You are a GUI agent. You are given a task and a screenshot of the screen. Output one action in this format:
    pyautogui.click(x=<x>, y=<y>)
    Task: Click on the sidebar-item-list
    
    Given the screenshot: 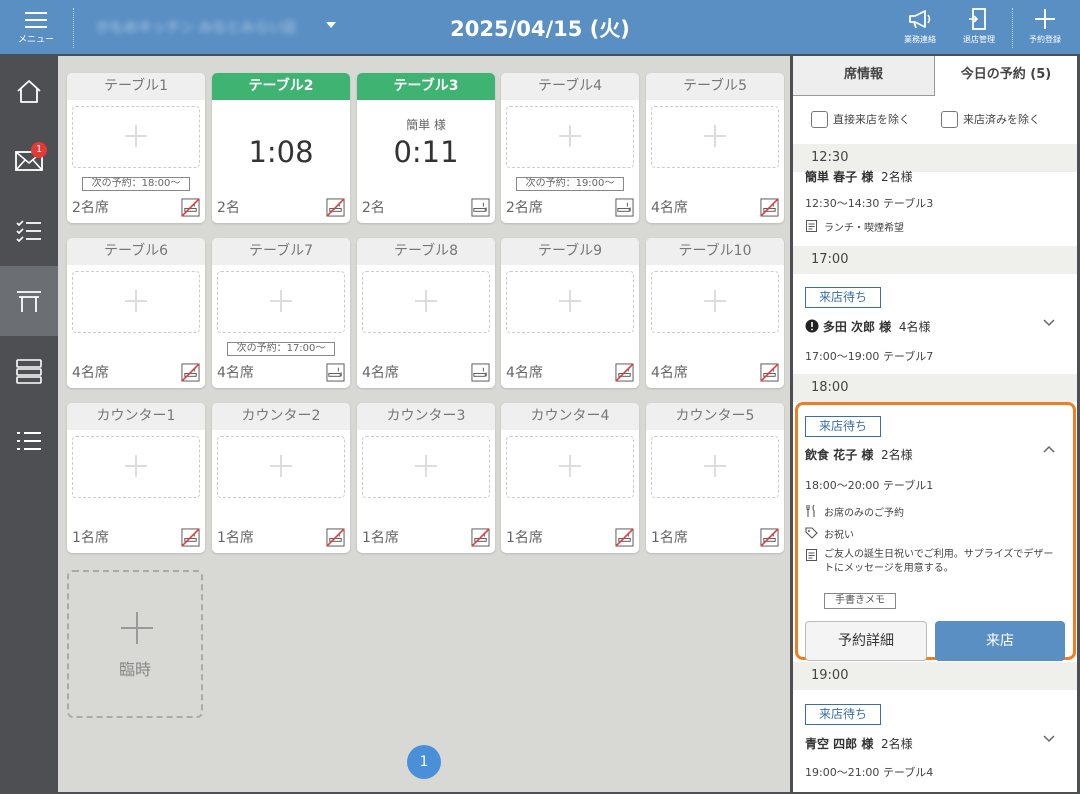 What is the action you would take?
    pyautogui.click(x=29, y=441)
    